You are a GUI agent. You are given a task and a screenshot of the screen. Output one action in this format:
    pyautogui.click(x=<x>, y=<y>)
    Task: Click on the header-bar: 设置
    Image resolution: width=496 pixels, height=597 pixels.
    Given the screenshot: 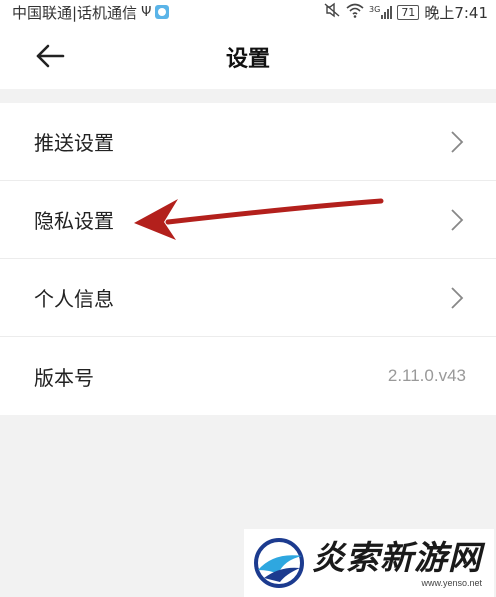 What is the action you would take?
    pyautogui.click(x=248, y=56)
    